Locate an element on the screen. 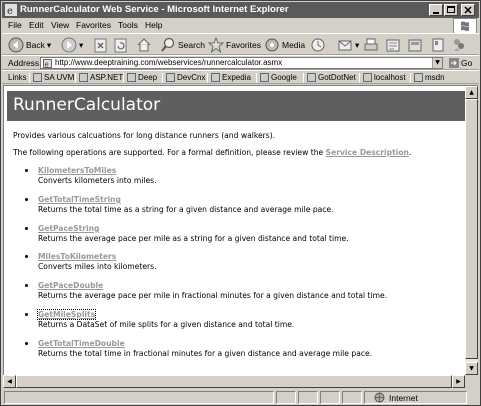 The image size is (481, 406). operation-link-get-total-time-double: GetTotalTimeDouble is located at coordinates (81, 343).